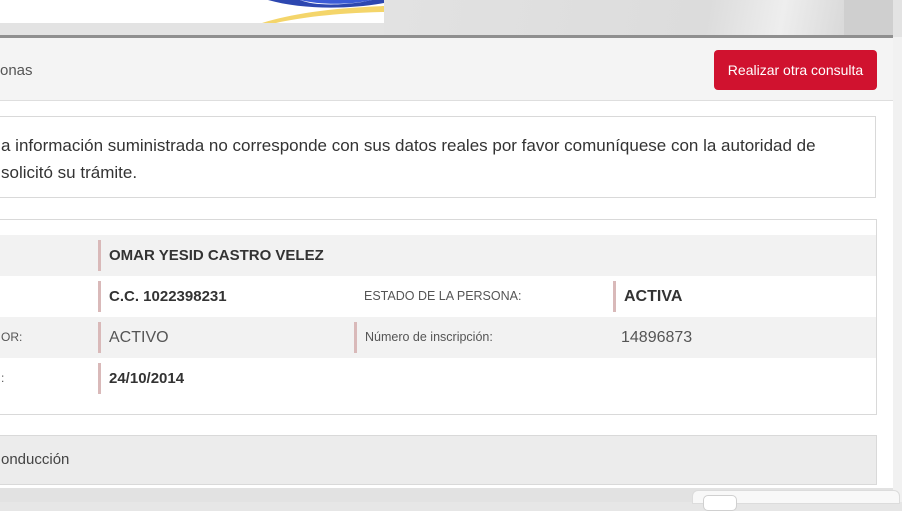 The height and width of the screenshot is (511, 902). Describe the element at coordinates (438, 255) in the screenshot. I see `table-row: OMAR YESID CASTRO VELEZ` at that location.